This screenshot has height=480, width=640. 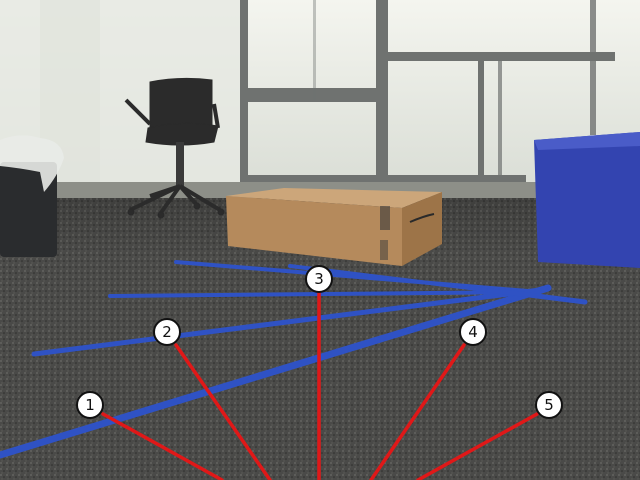 I want to click on direction-marker-1: 1, so click(x=90, y=405).